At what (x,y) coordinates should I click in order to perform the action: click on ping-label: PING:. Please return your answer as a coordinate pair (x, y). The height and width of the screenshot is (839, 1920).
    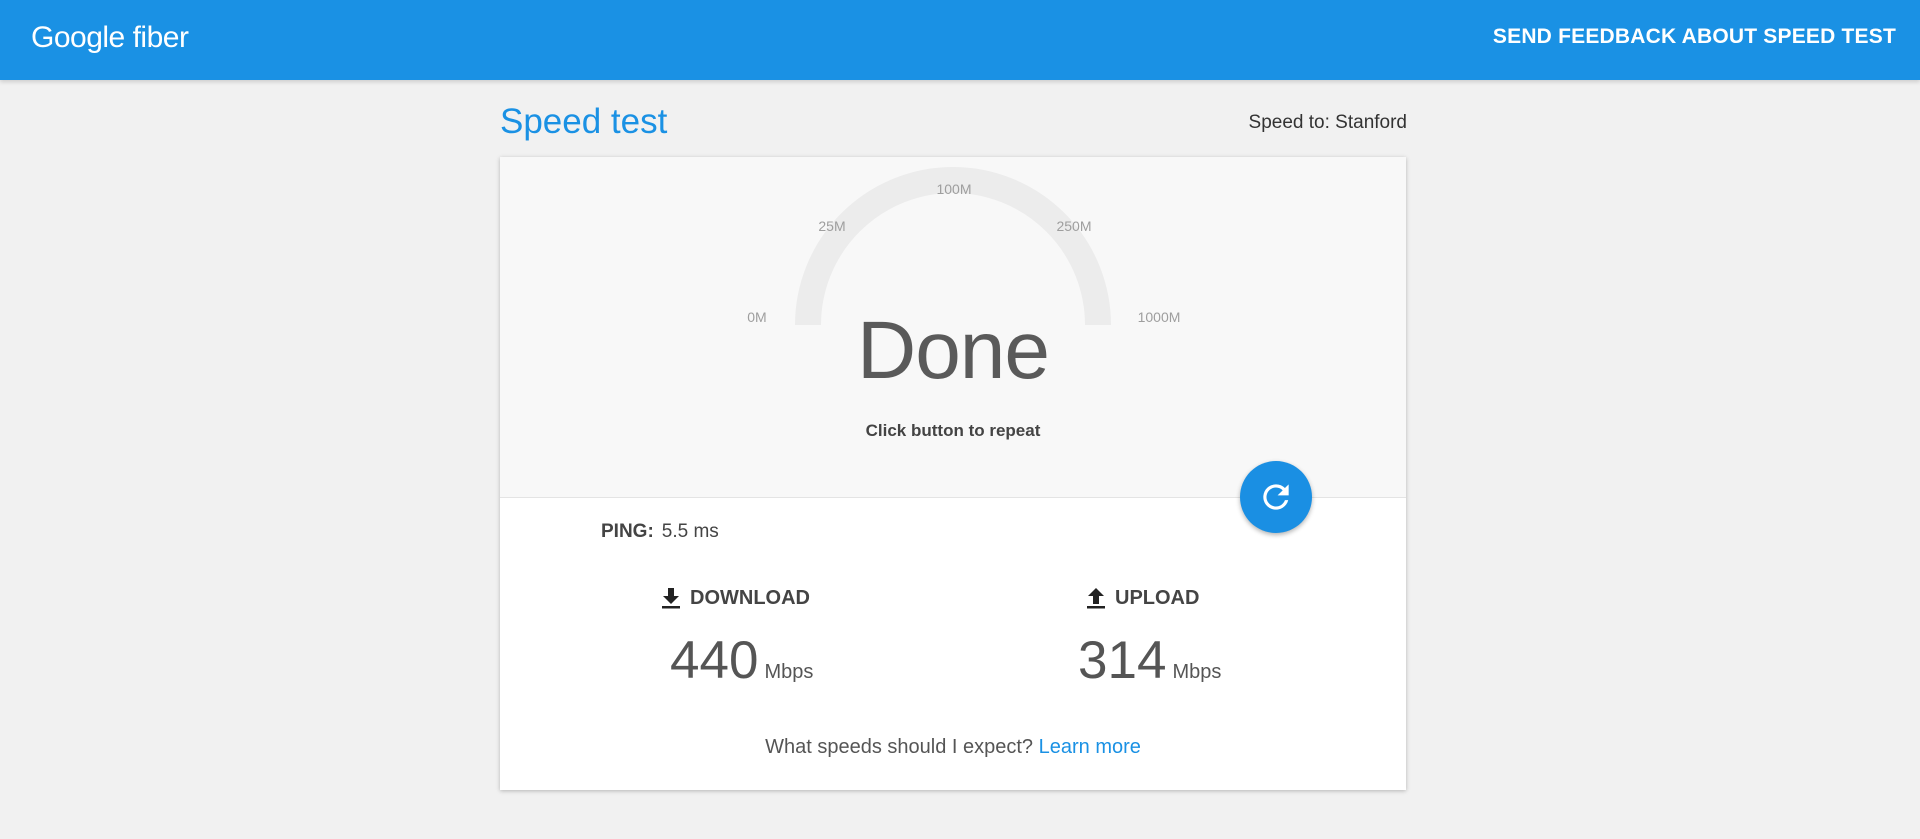
    Looking at the image, I should click on (627, 531).